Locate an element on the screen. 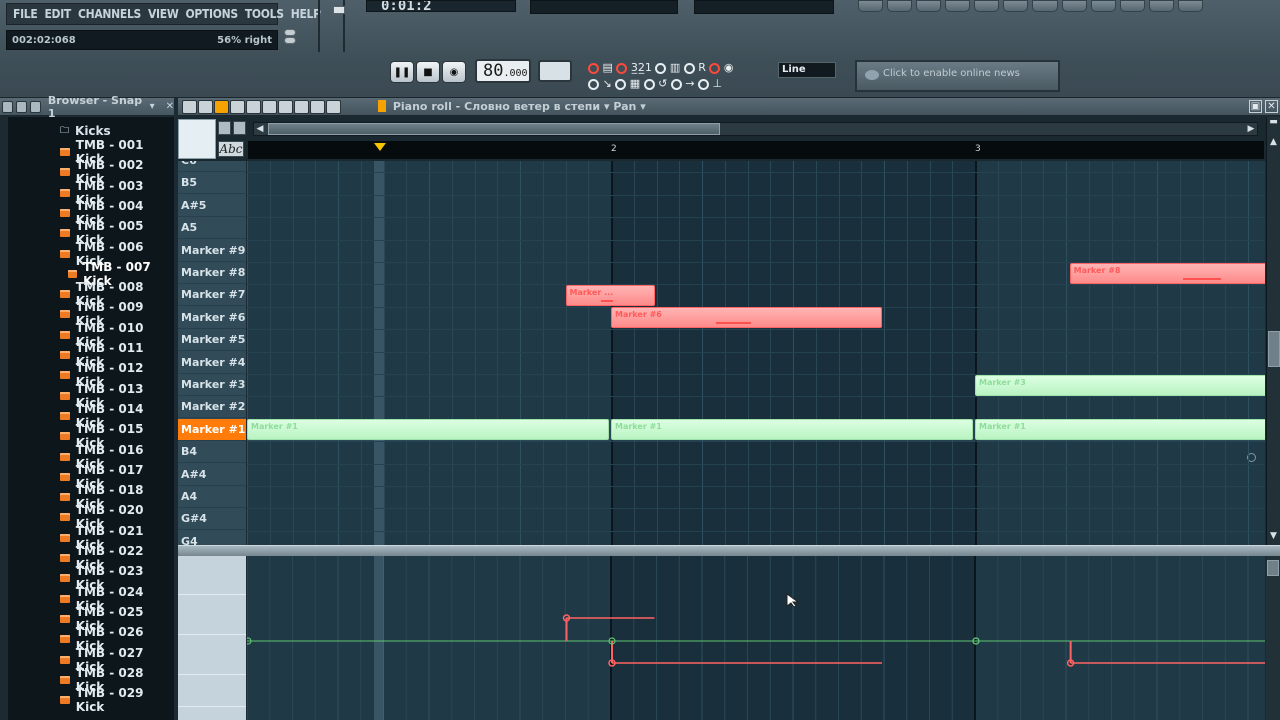 The height and width of the screenshot is (720, 1280). tempo-display: 80.000 is located at coordinates (503, 71).